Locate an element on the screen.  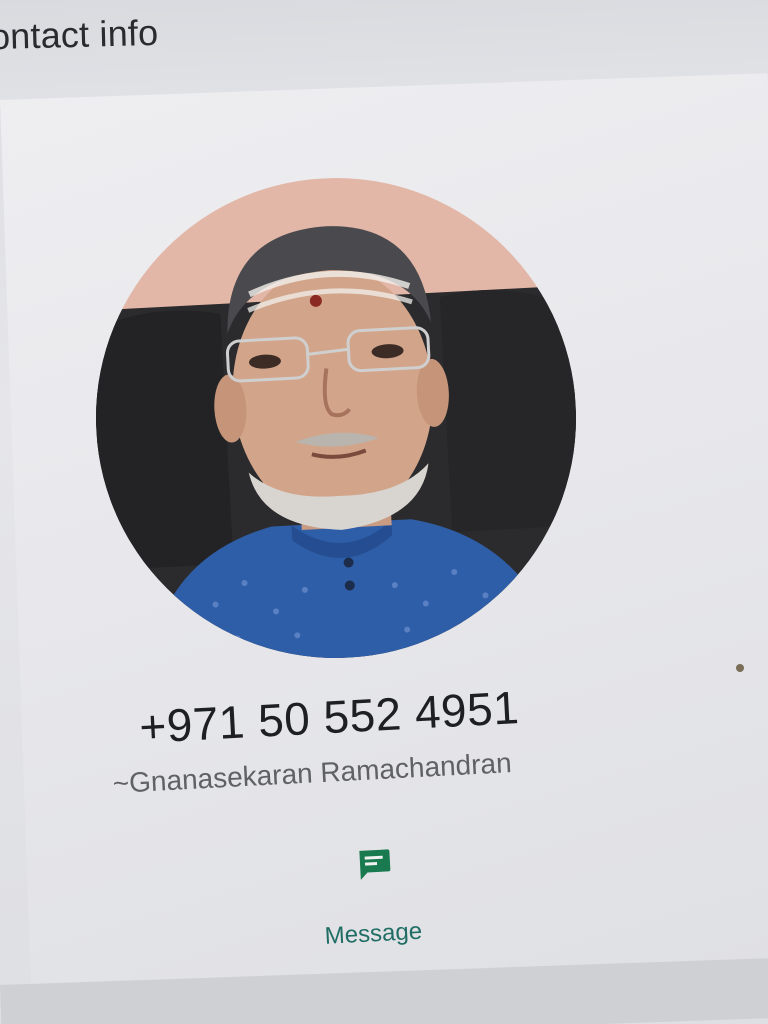
screen-dust-speck is located at coordinates (740, 668).